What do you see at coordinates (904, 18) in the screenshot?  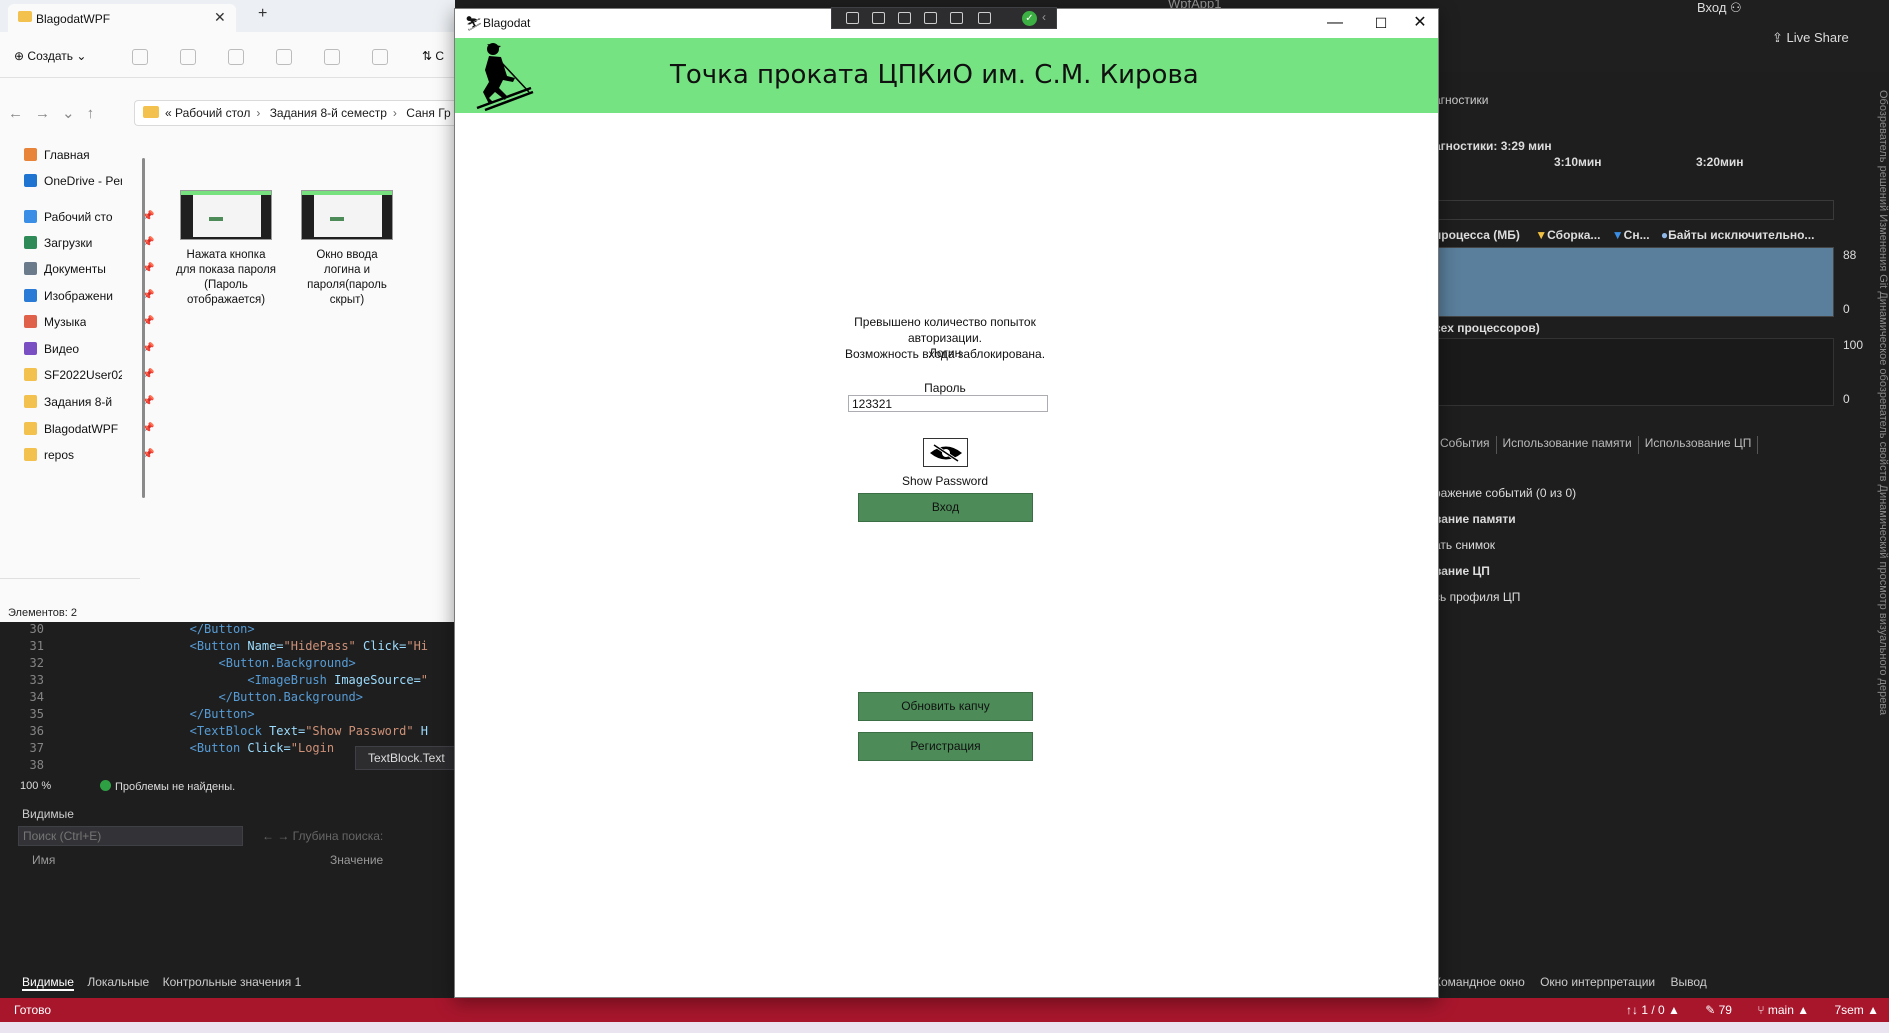 I see `pointer-icon` at bounding box center [904, 18].